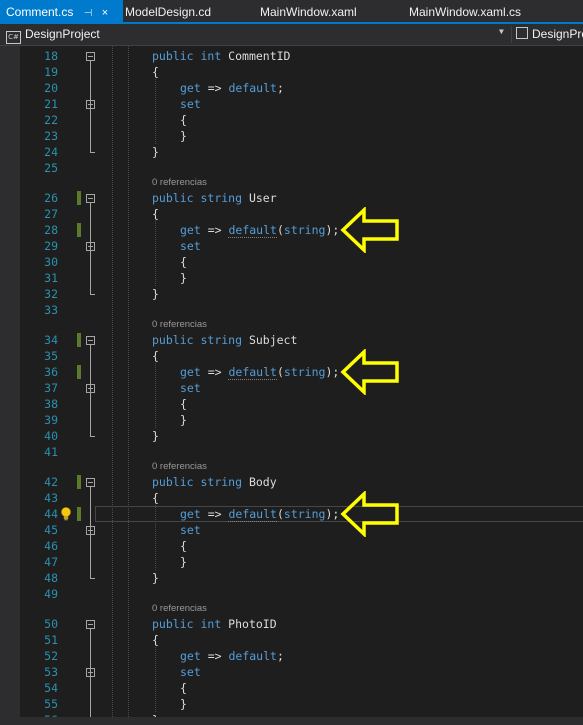 This screenshot has width=583, height=725. I want to click on line-number: 22, so click(51, 120).